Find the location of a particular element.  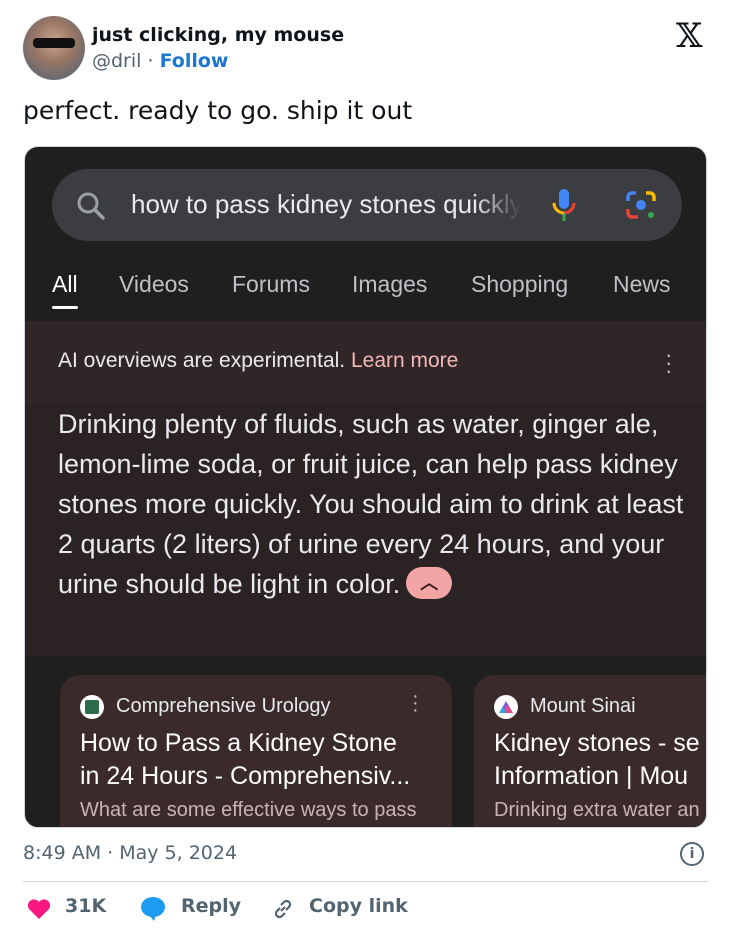

like-count: 31K is located at coordinates (85, 906).